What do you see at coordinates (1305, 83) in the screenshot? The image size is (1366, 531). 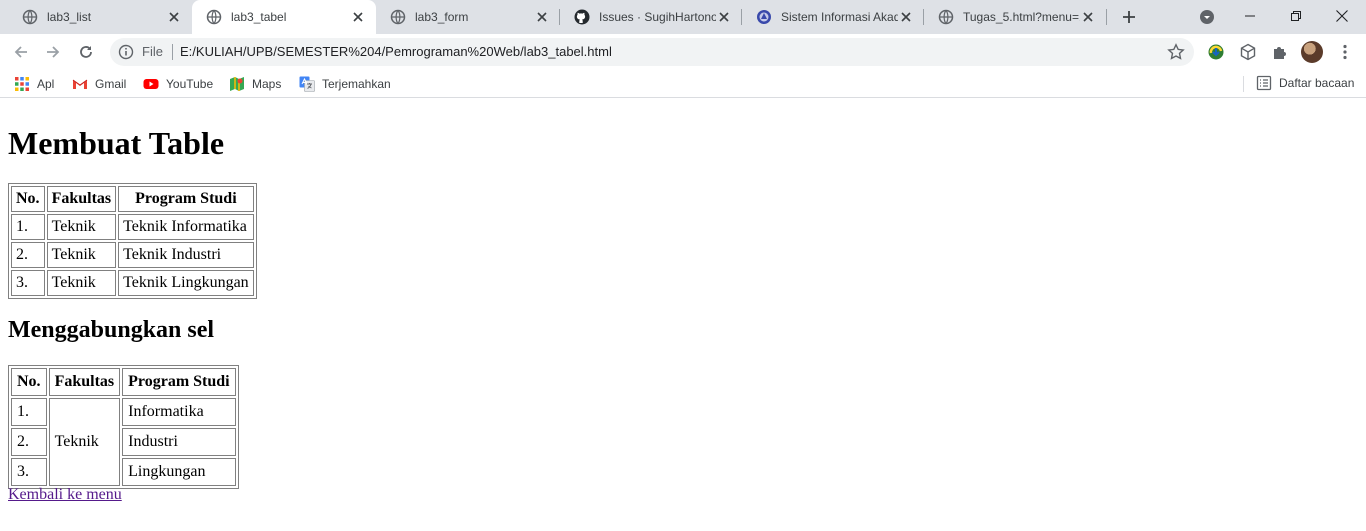 I see `reading-list-button: Daftar bacaan` at bounding box center [1305, 83].